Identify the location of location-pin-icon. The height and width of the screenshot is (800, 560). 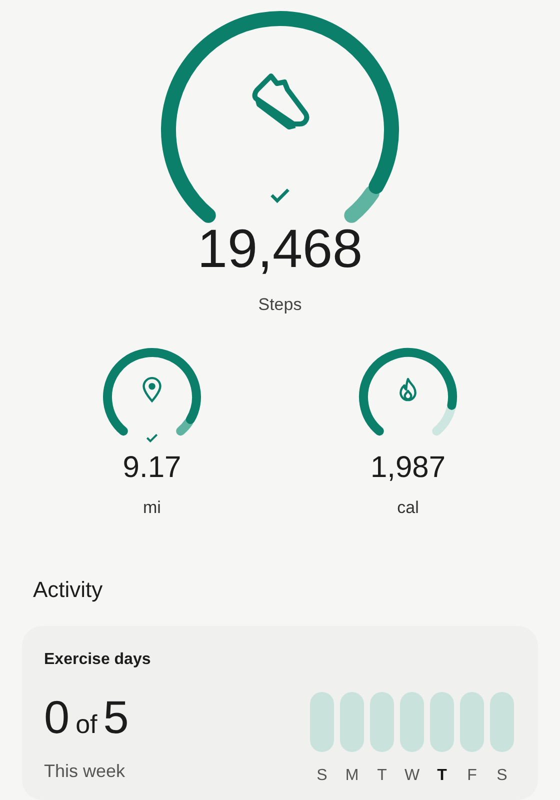
(152, 390).